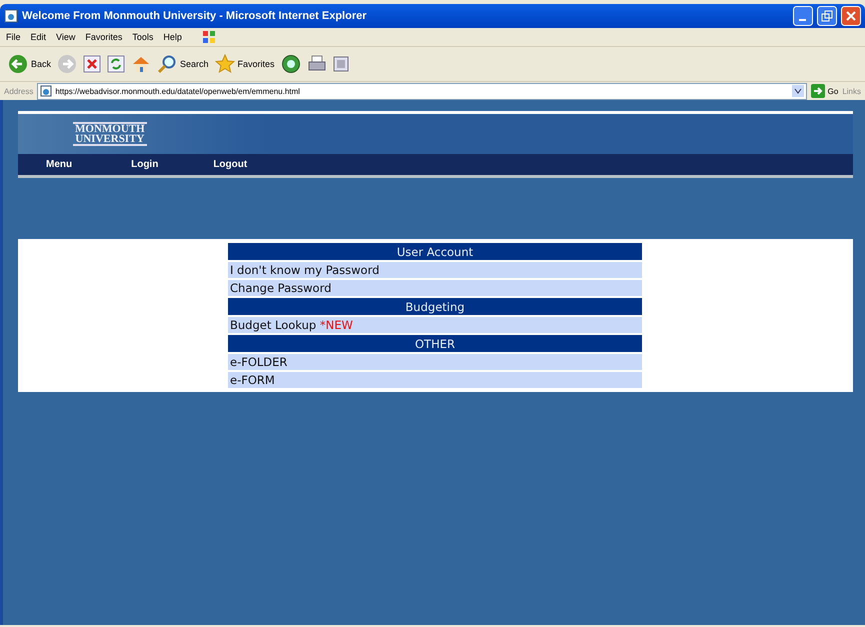 The height and width of the screenshot is (627, 865). I want to click on house-icon, so click(141, 64).